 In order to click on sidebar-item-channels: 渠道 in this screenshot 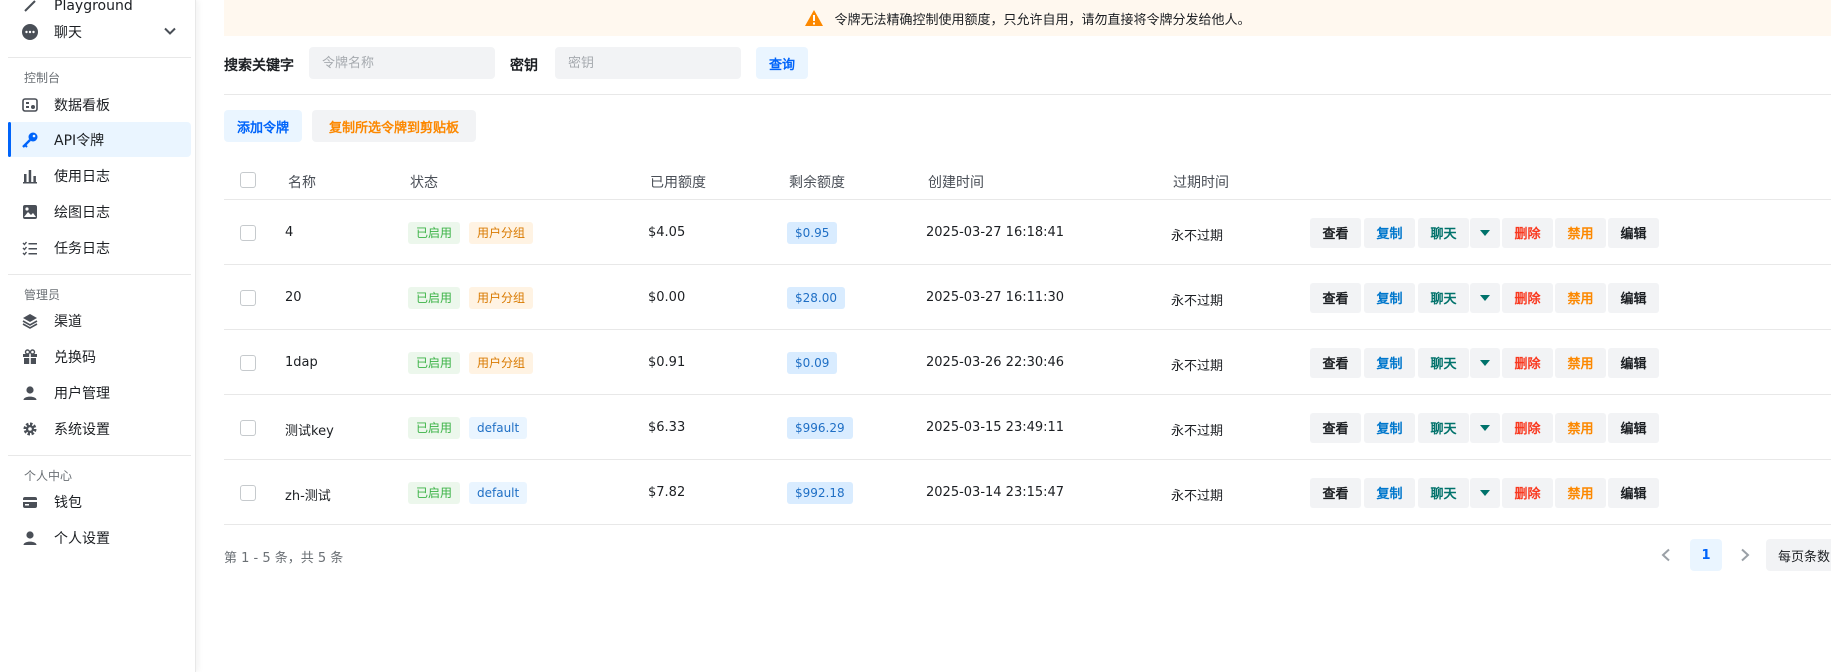, I will do `click(99, 320)`.